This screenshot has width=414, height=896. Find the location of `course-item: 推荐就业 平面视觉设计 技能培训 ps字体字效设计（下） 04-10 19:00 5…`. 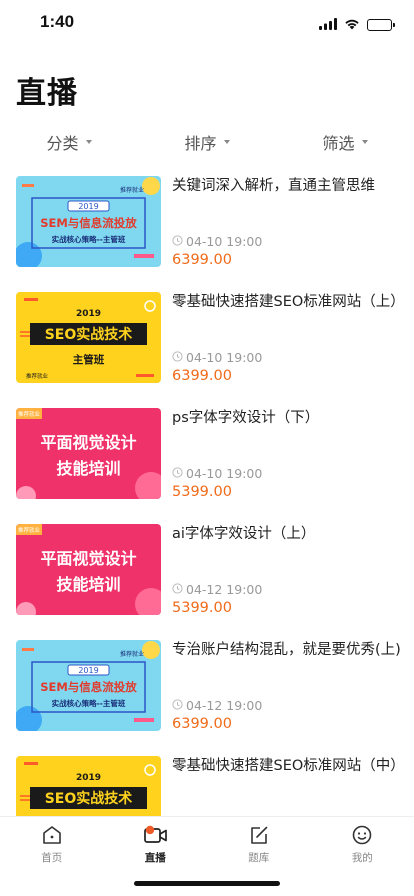

course-item: 推荐就业 平面视觉设计 技能培训 ps字体字效设计（下） 04-10 19:00 5… is located at coordinates (207, 460).